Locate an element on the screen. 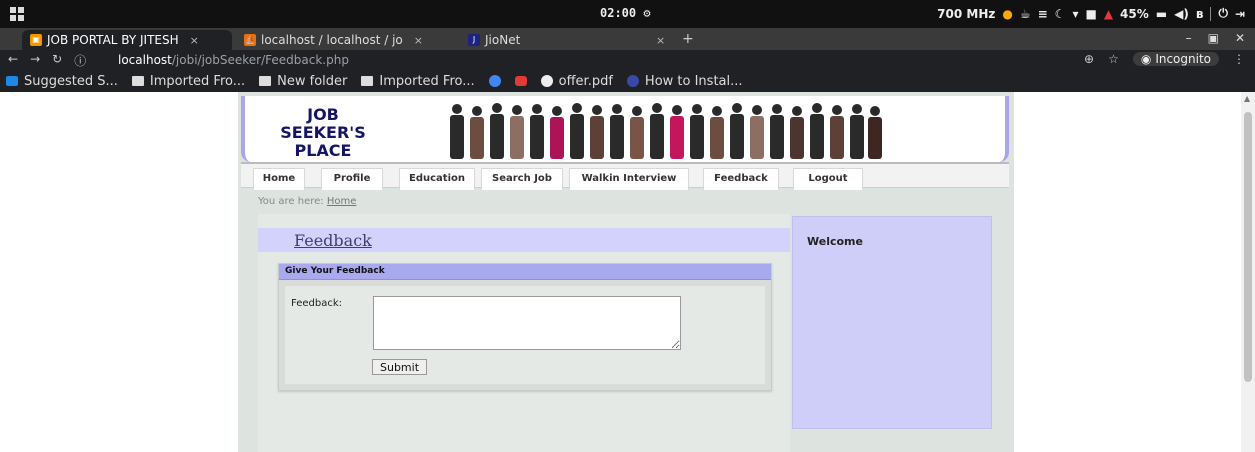  scroll-up-icon: ▲ is located at coordinates (1247, 98).